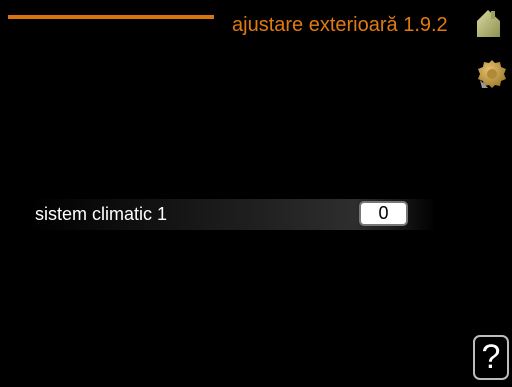 The image size is (512, 387). What do you see at coordinates (383, 213) in the screenshot?
I see `climate-system-value-field: 0` at bounding box center [383, 213].